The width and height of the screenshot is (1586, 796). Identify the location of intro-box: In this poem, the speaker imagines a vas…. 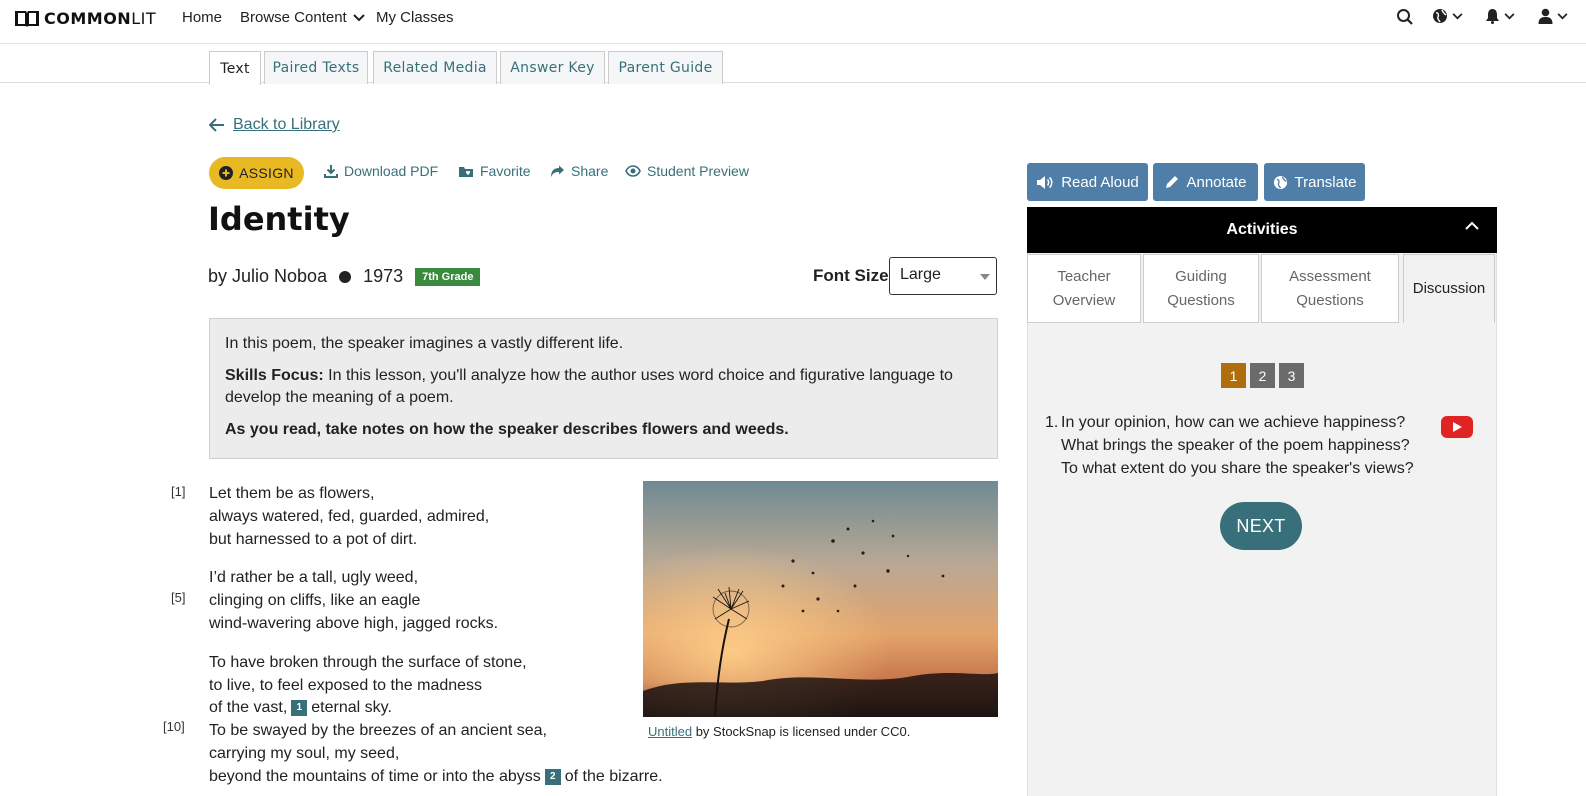
(603, 388).